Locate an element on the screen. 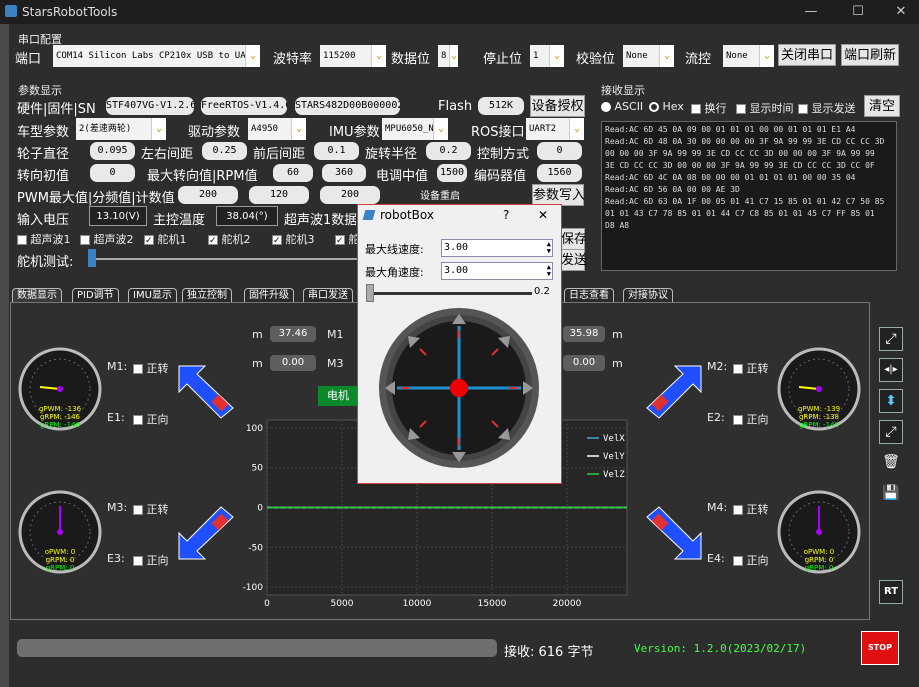  joystick is located at coordinates (459, 388).